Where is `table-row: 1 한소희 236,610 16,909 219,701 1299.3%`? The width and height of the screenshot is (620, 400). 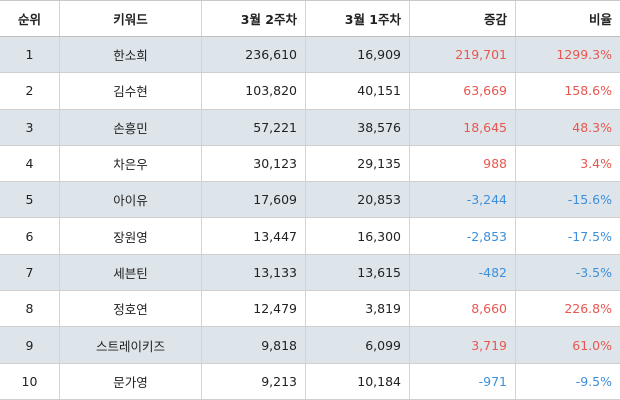 table-row: 1 한소희 236,610 16,909 219,701 1299.3% is located at coordinates (310, 55).